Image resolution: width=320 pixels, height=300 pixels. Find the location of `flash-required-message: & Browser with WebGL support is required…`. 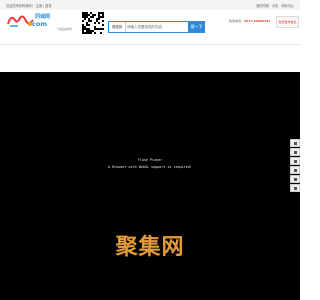

flash-required-message: & Browser with WebGL support is required… is located at coordinates (150, 167).